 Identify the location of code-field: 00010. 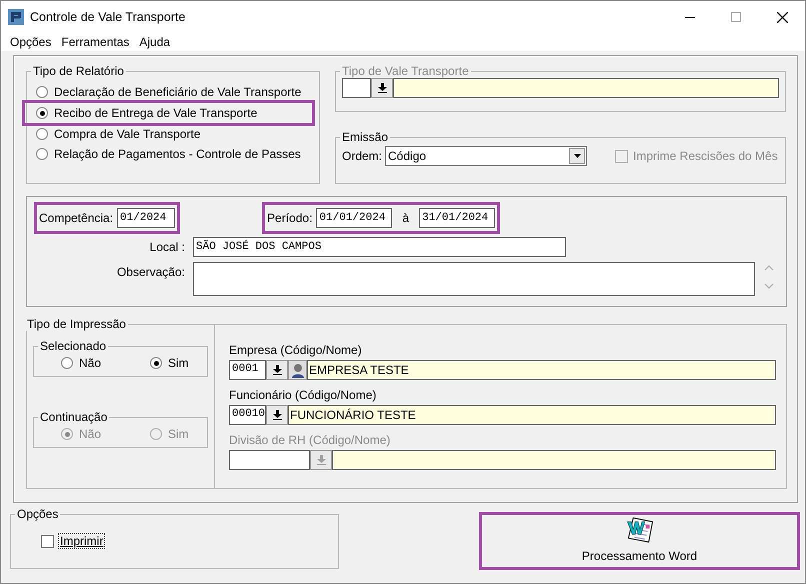
(247, 415).